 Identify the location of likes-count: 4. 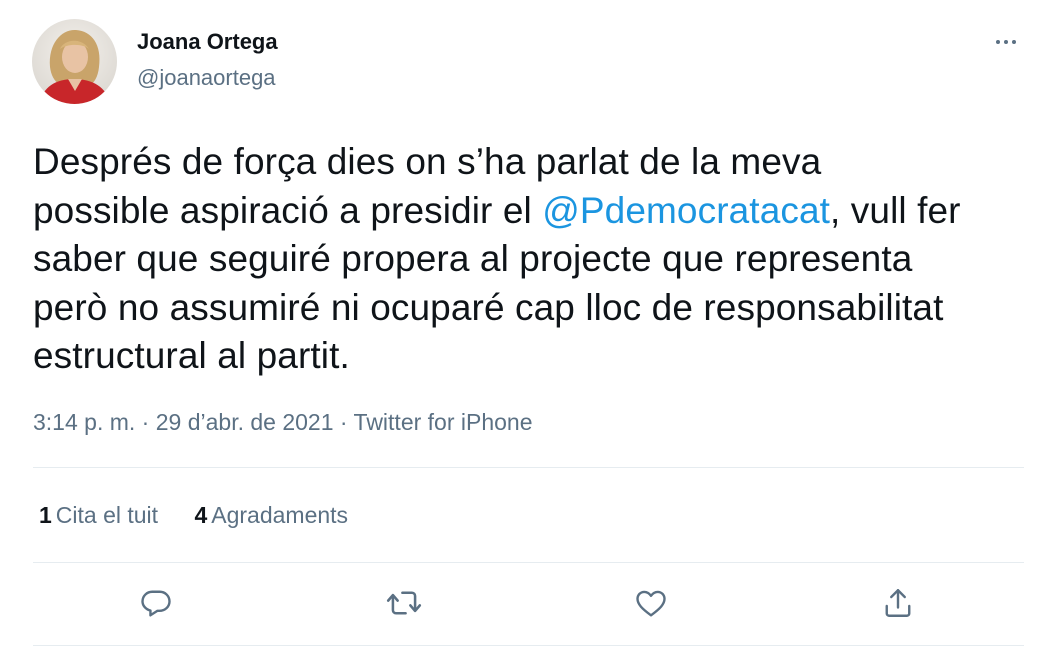
(201, 515).